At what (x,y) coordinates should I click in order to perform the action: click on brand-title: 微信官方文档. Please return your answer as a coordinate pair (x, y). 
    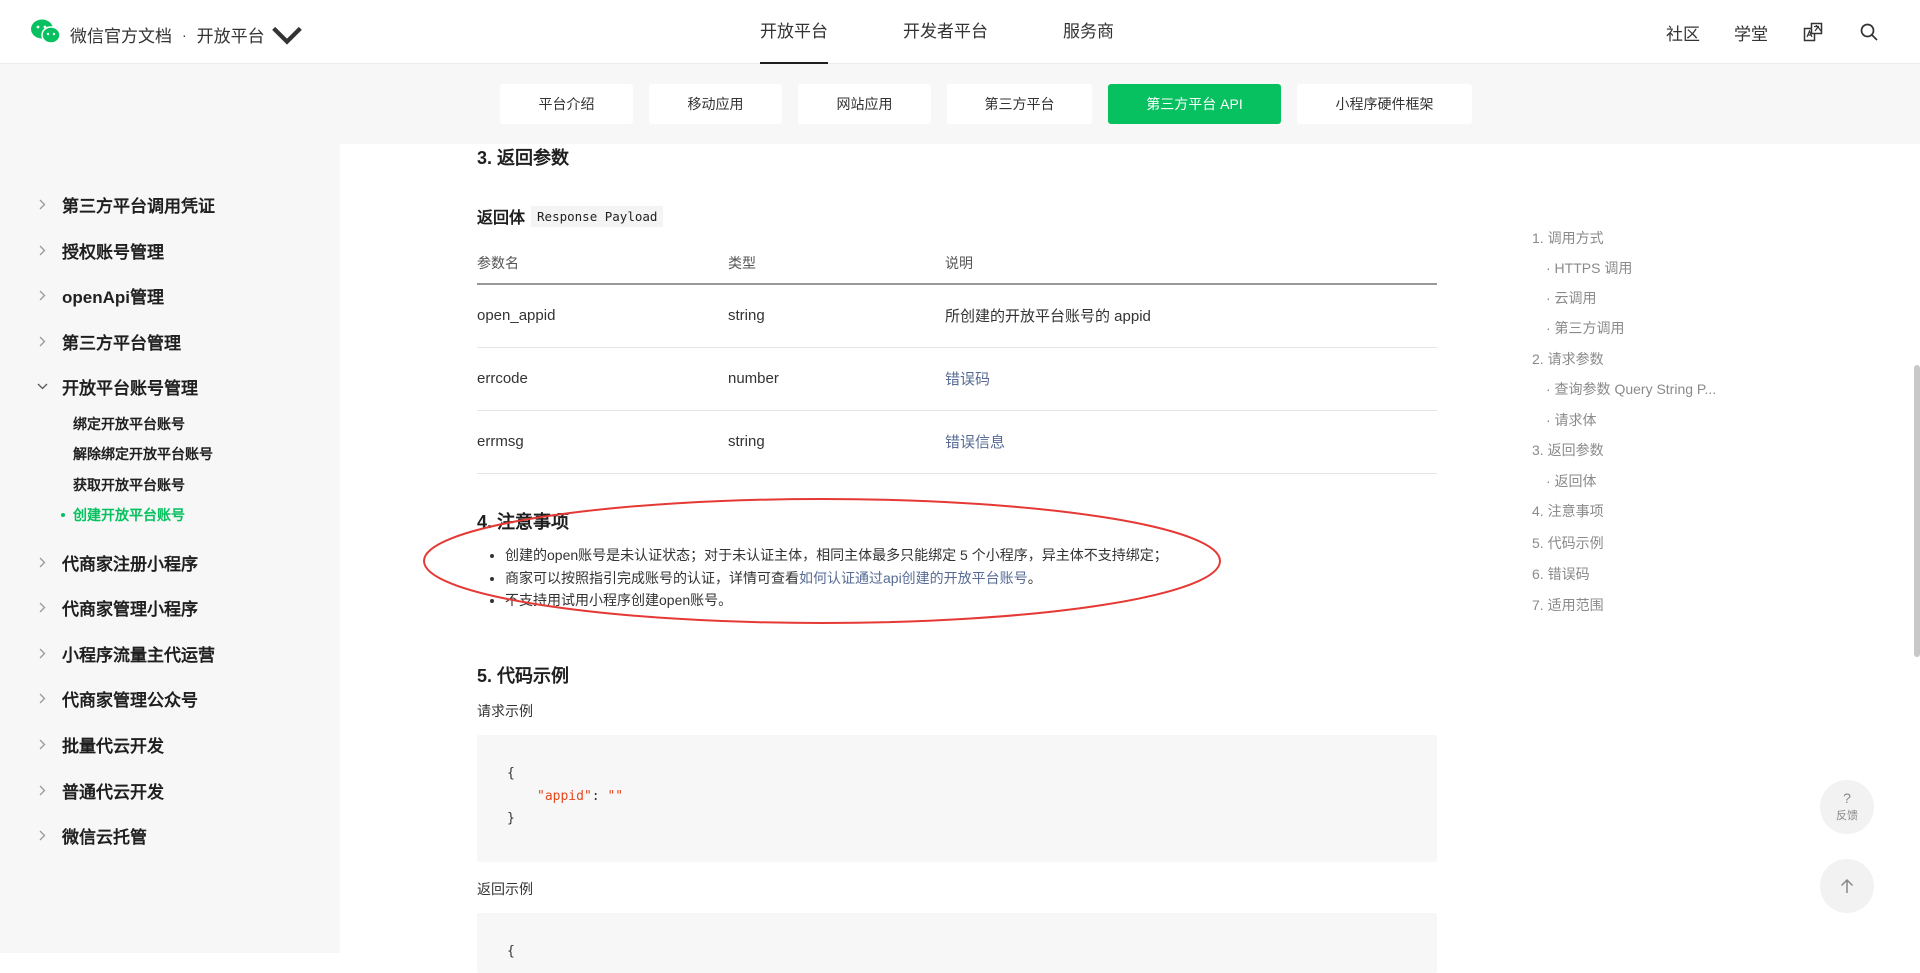
    Looking at the image, I should click on (121, 34).